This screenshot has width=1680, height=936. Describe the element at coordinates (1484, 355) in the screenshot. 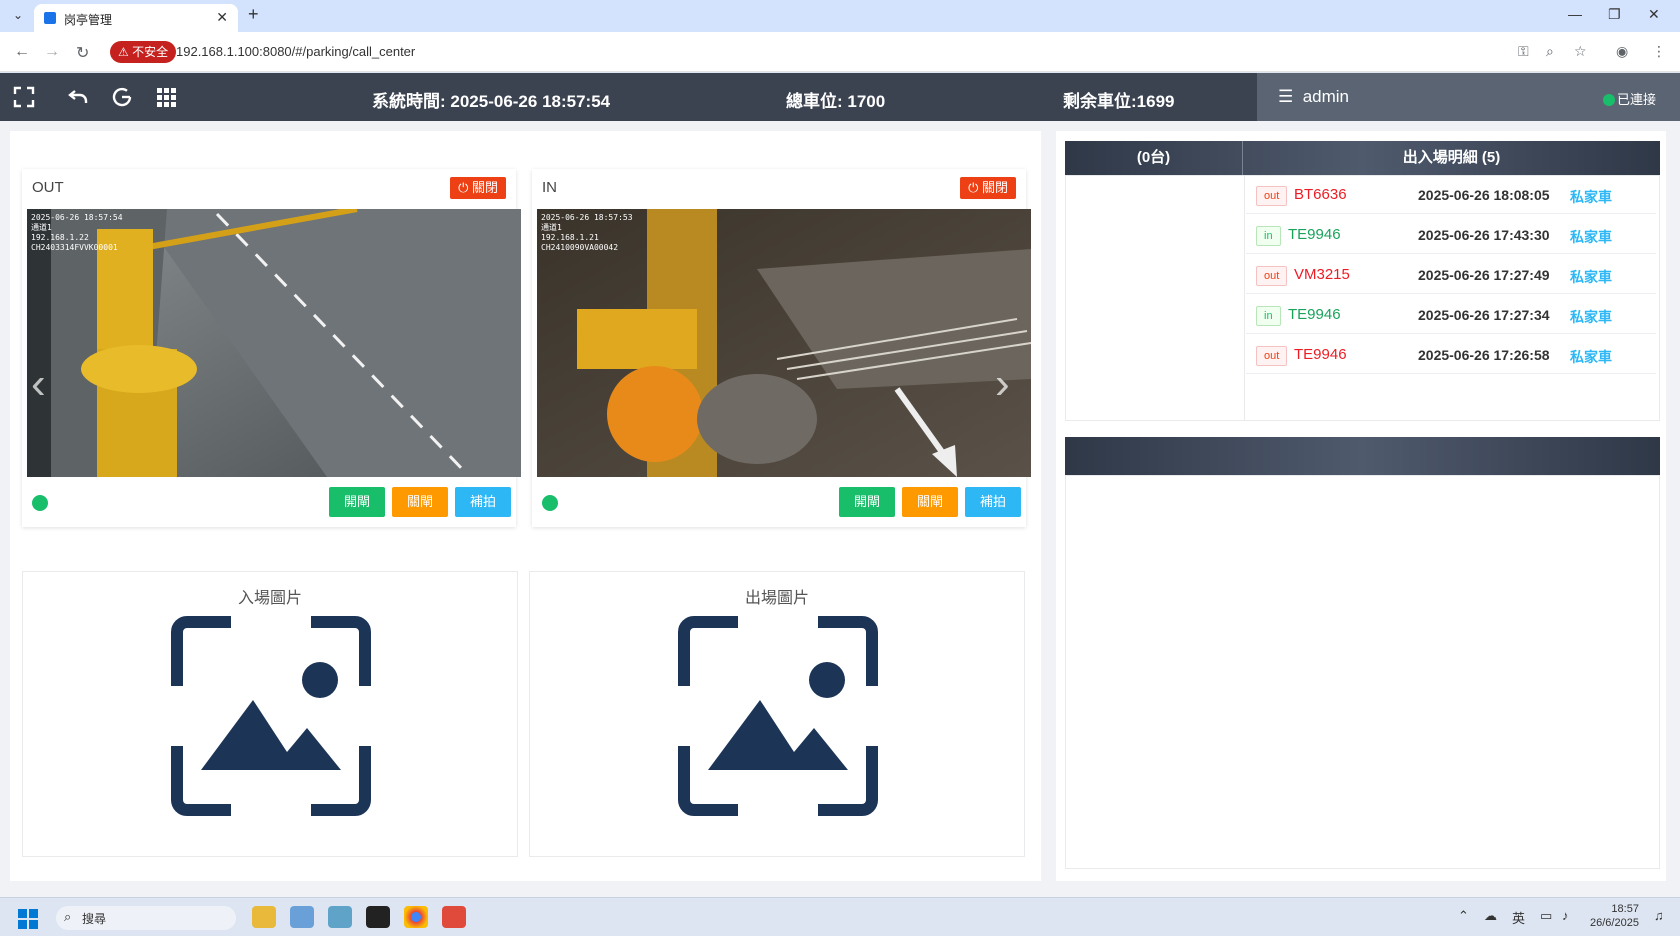

I see `record-time: 2025-06-26 17:26:58` at that location.